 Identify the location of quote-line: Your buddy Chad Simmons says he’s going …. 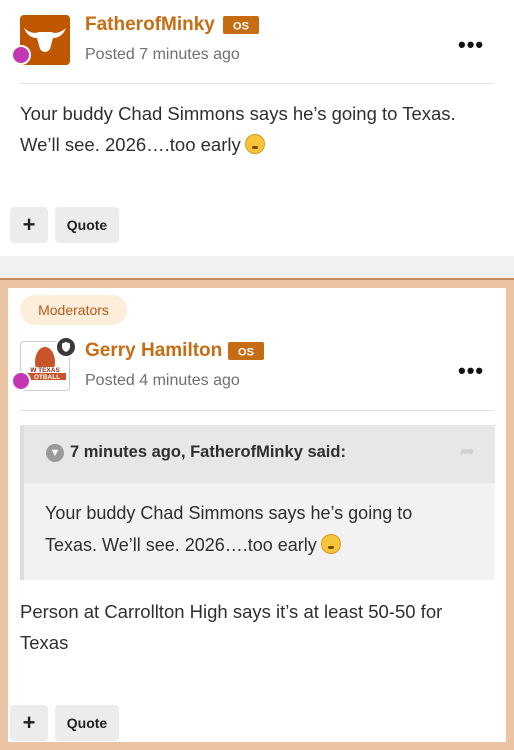
(229, 513).